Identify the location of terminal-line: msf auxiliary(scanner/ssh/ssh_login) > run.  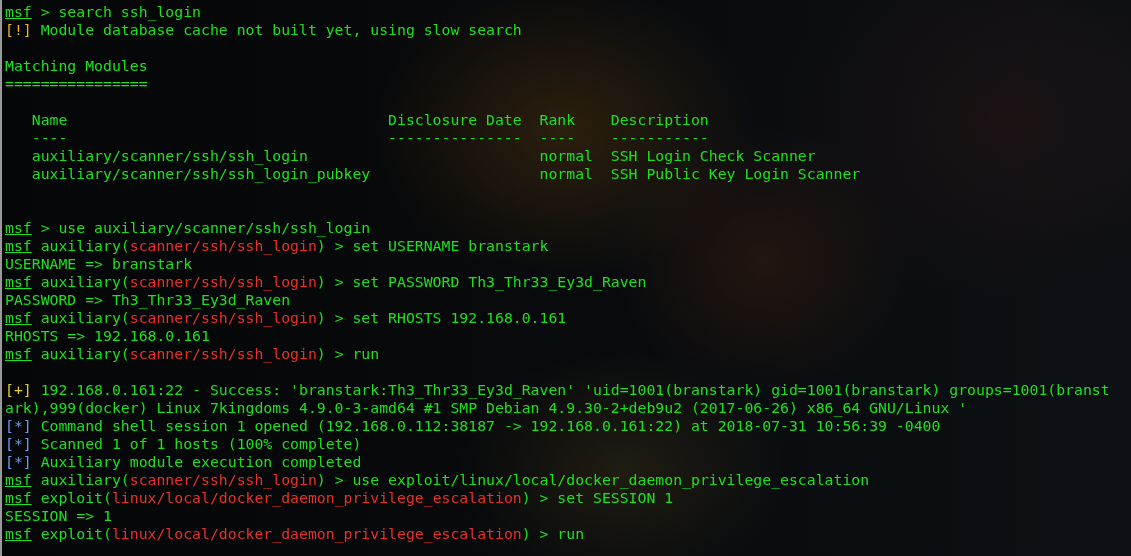
(193, 354).